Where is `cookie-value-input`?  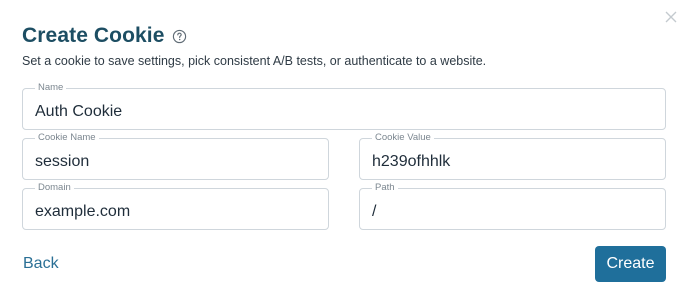 cookie-value-input is located at coordinates (512, 159).